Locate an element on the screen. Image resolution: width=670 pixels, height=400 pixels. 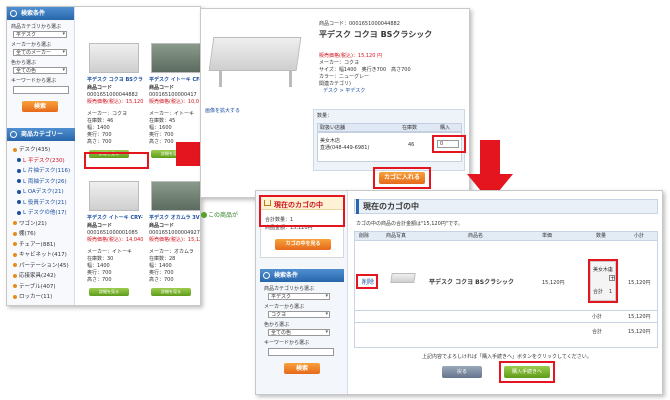
category-item: デスク(435) is located at coordinates (31, 149).